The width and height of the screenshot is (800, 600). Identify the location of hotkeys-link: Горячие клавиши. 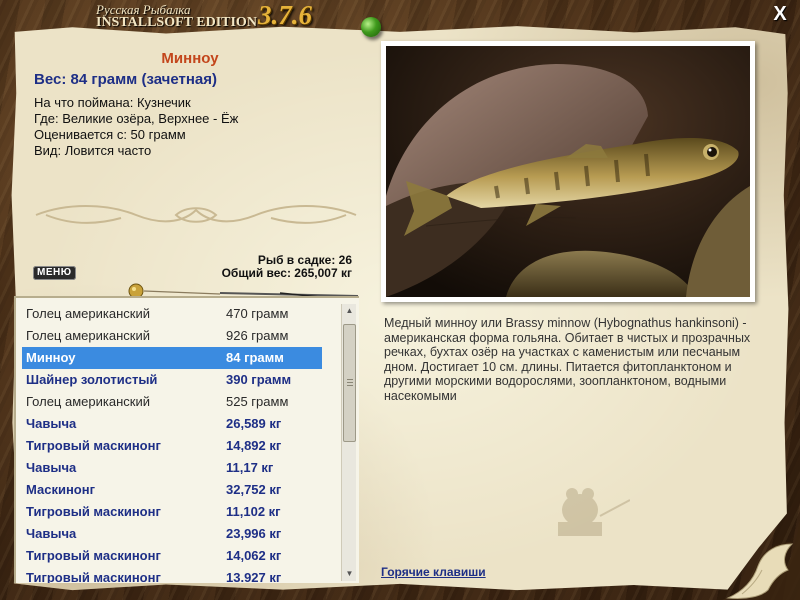
(433, 572).